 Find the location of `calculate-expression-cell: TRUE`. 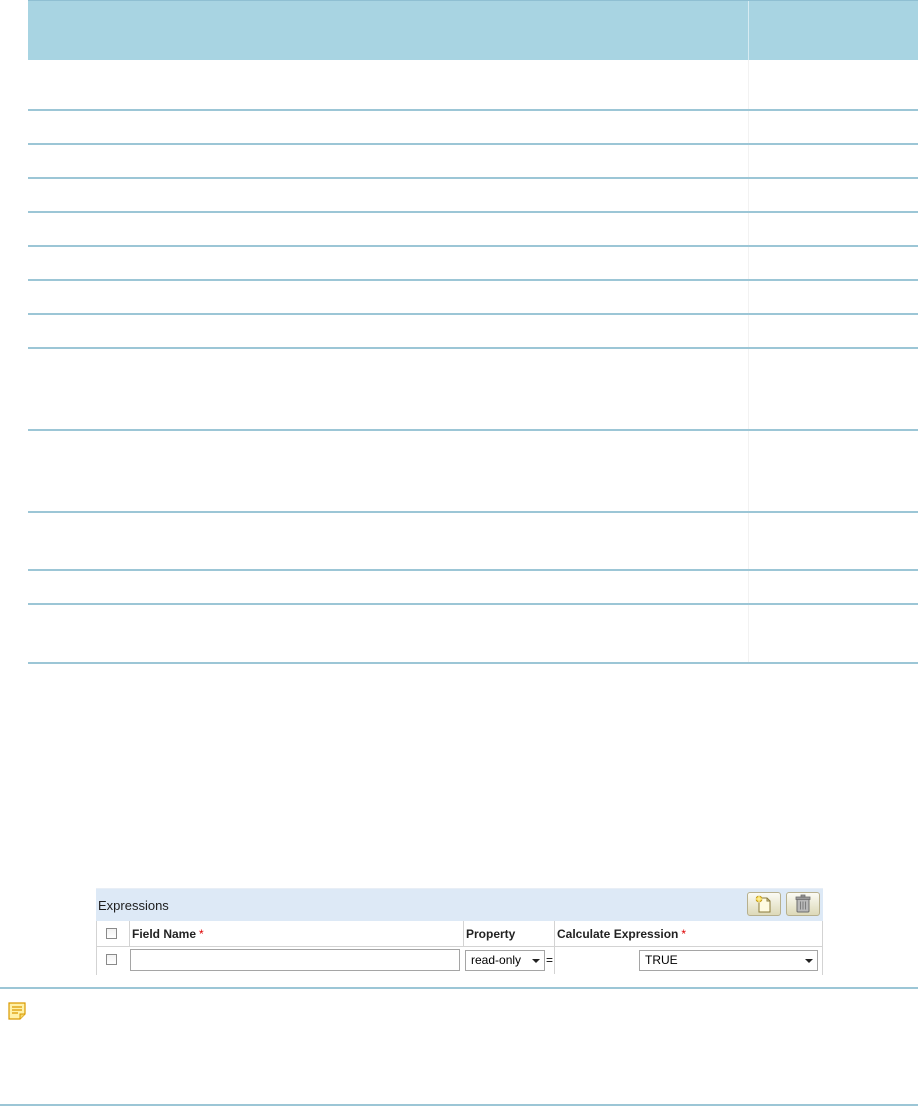

calculate-expression-cell: TRUE is located at coordinates (688, 960).